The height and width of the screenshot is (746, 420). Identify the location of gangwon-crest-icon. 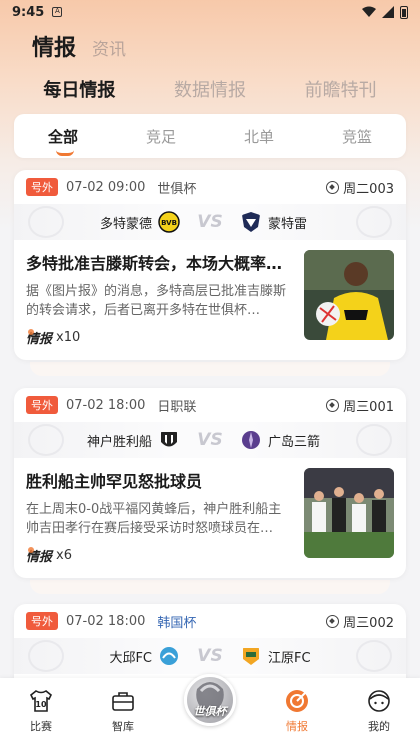
(251, 656).